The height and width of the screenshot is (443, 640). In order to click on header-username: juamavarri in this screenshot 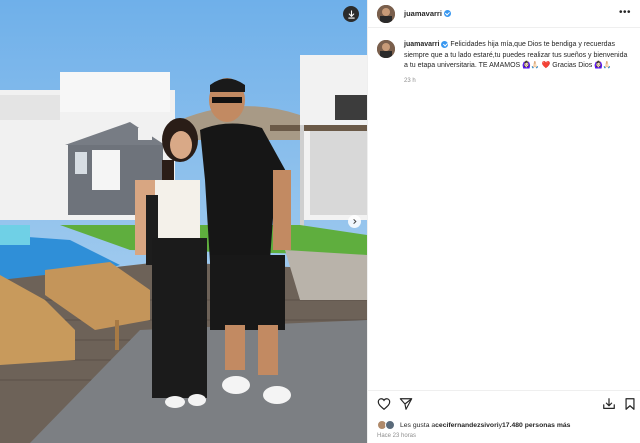, I will do `click(423, 13)`.